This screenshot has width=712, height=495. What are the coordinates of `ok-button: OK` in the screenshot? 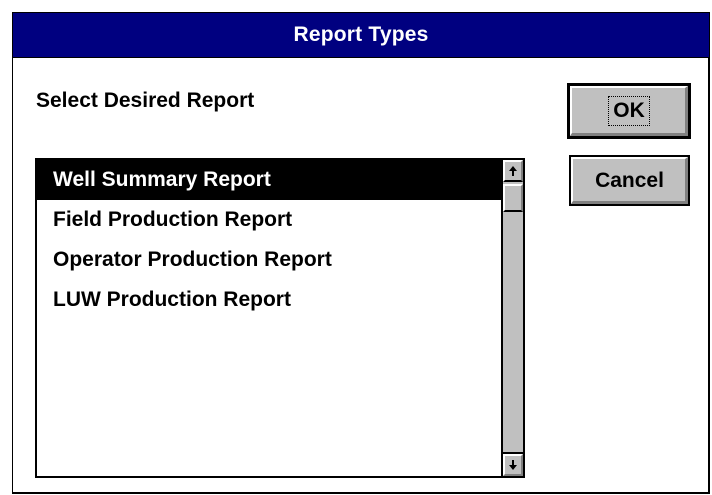 It's located at (629, 111).